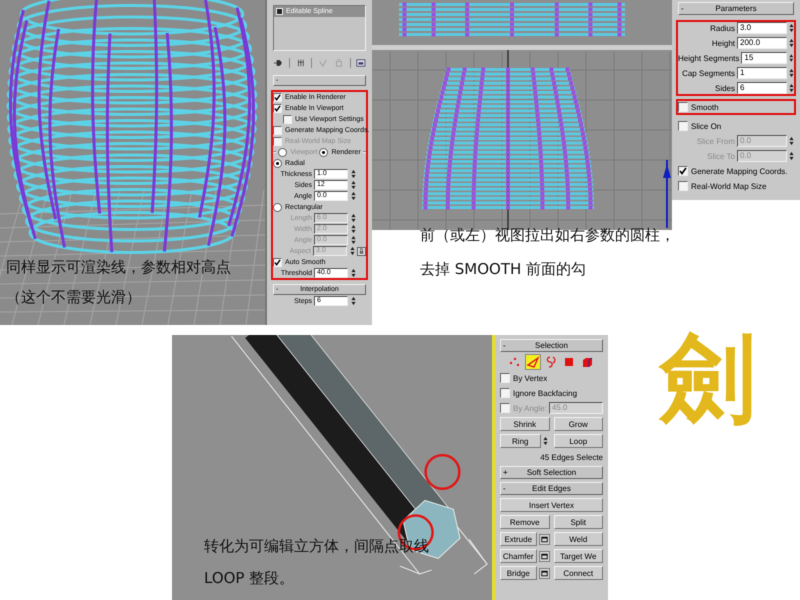 The width and height of the screenshot is (800, 600). What do you see at coordinates (587, 362) in the screenshot?
I see `cube-icon` at bounding box center [587, 362].